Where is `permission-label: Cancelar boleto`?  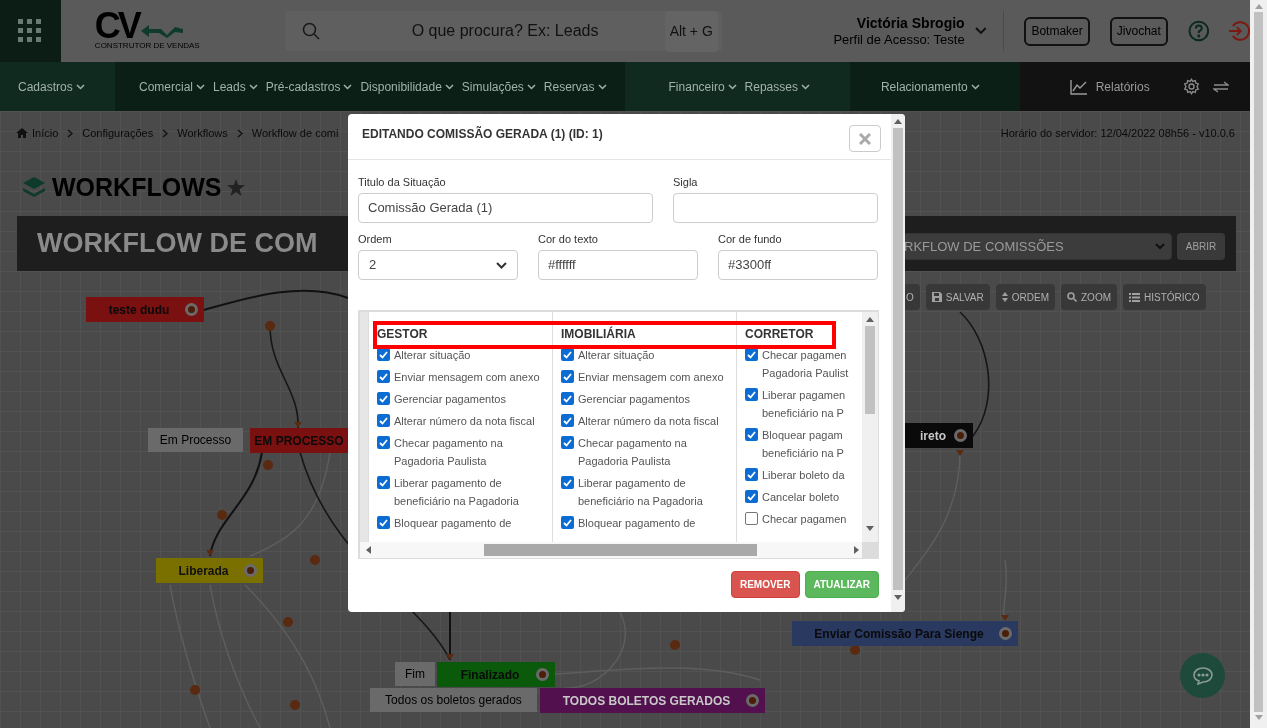
permission-label: Cancelar boleto is located at coordinates (801, 497).